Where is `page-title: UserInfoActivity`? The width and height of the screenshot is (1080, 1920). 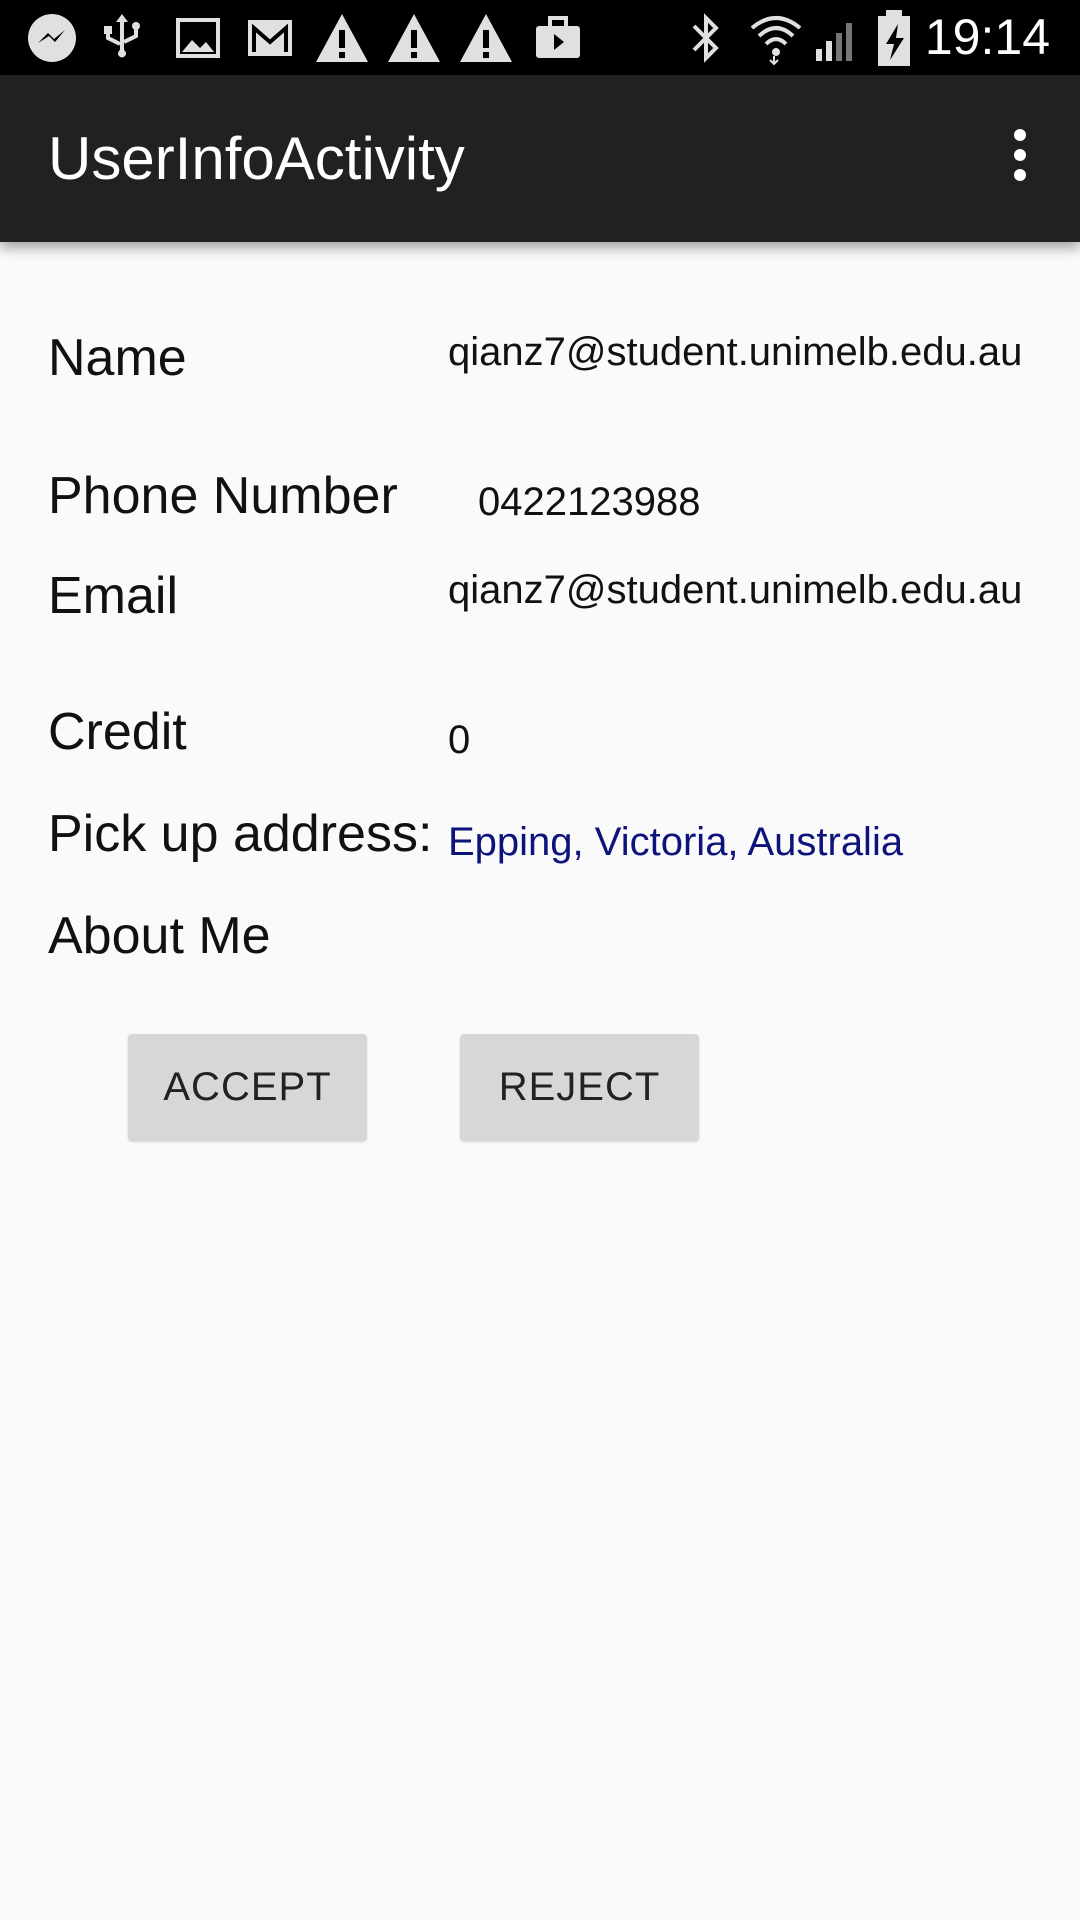
page-title: UserInfoActivity is located at coordinates (256, 158).